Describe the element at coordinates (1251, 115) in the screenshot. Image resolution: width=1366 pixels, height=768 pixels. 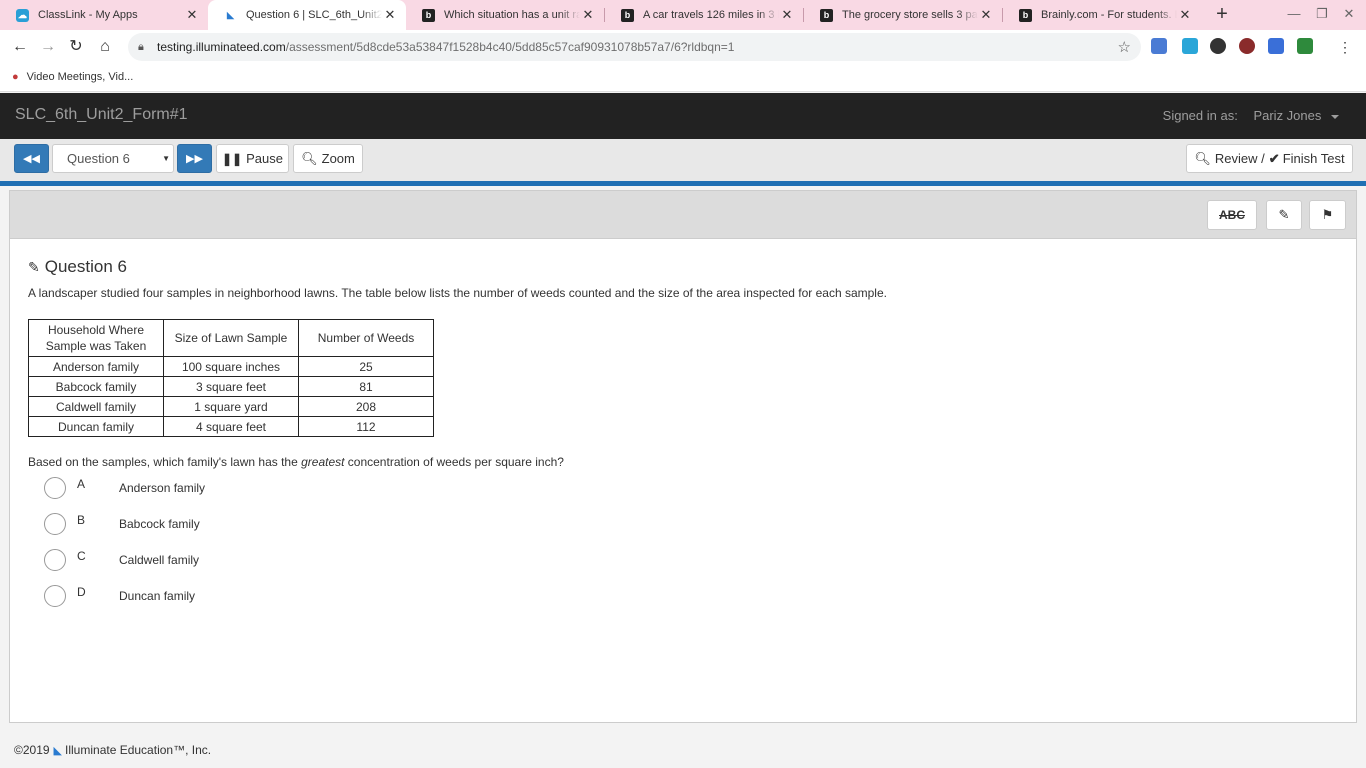
I see `user-menu: Signed in as: Pariz Jones` at that location.